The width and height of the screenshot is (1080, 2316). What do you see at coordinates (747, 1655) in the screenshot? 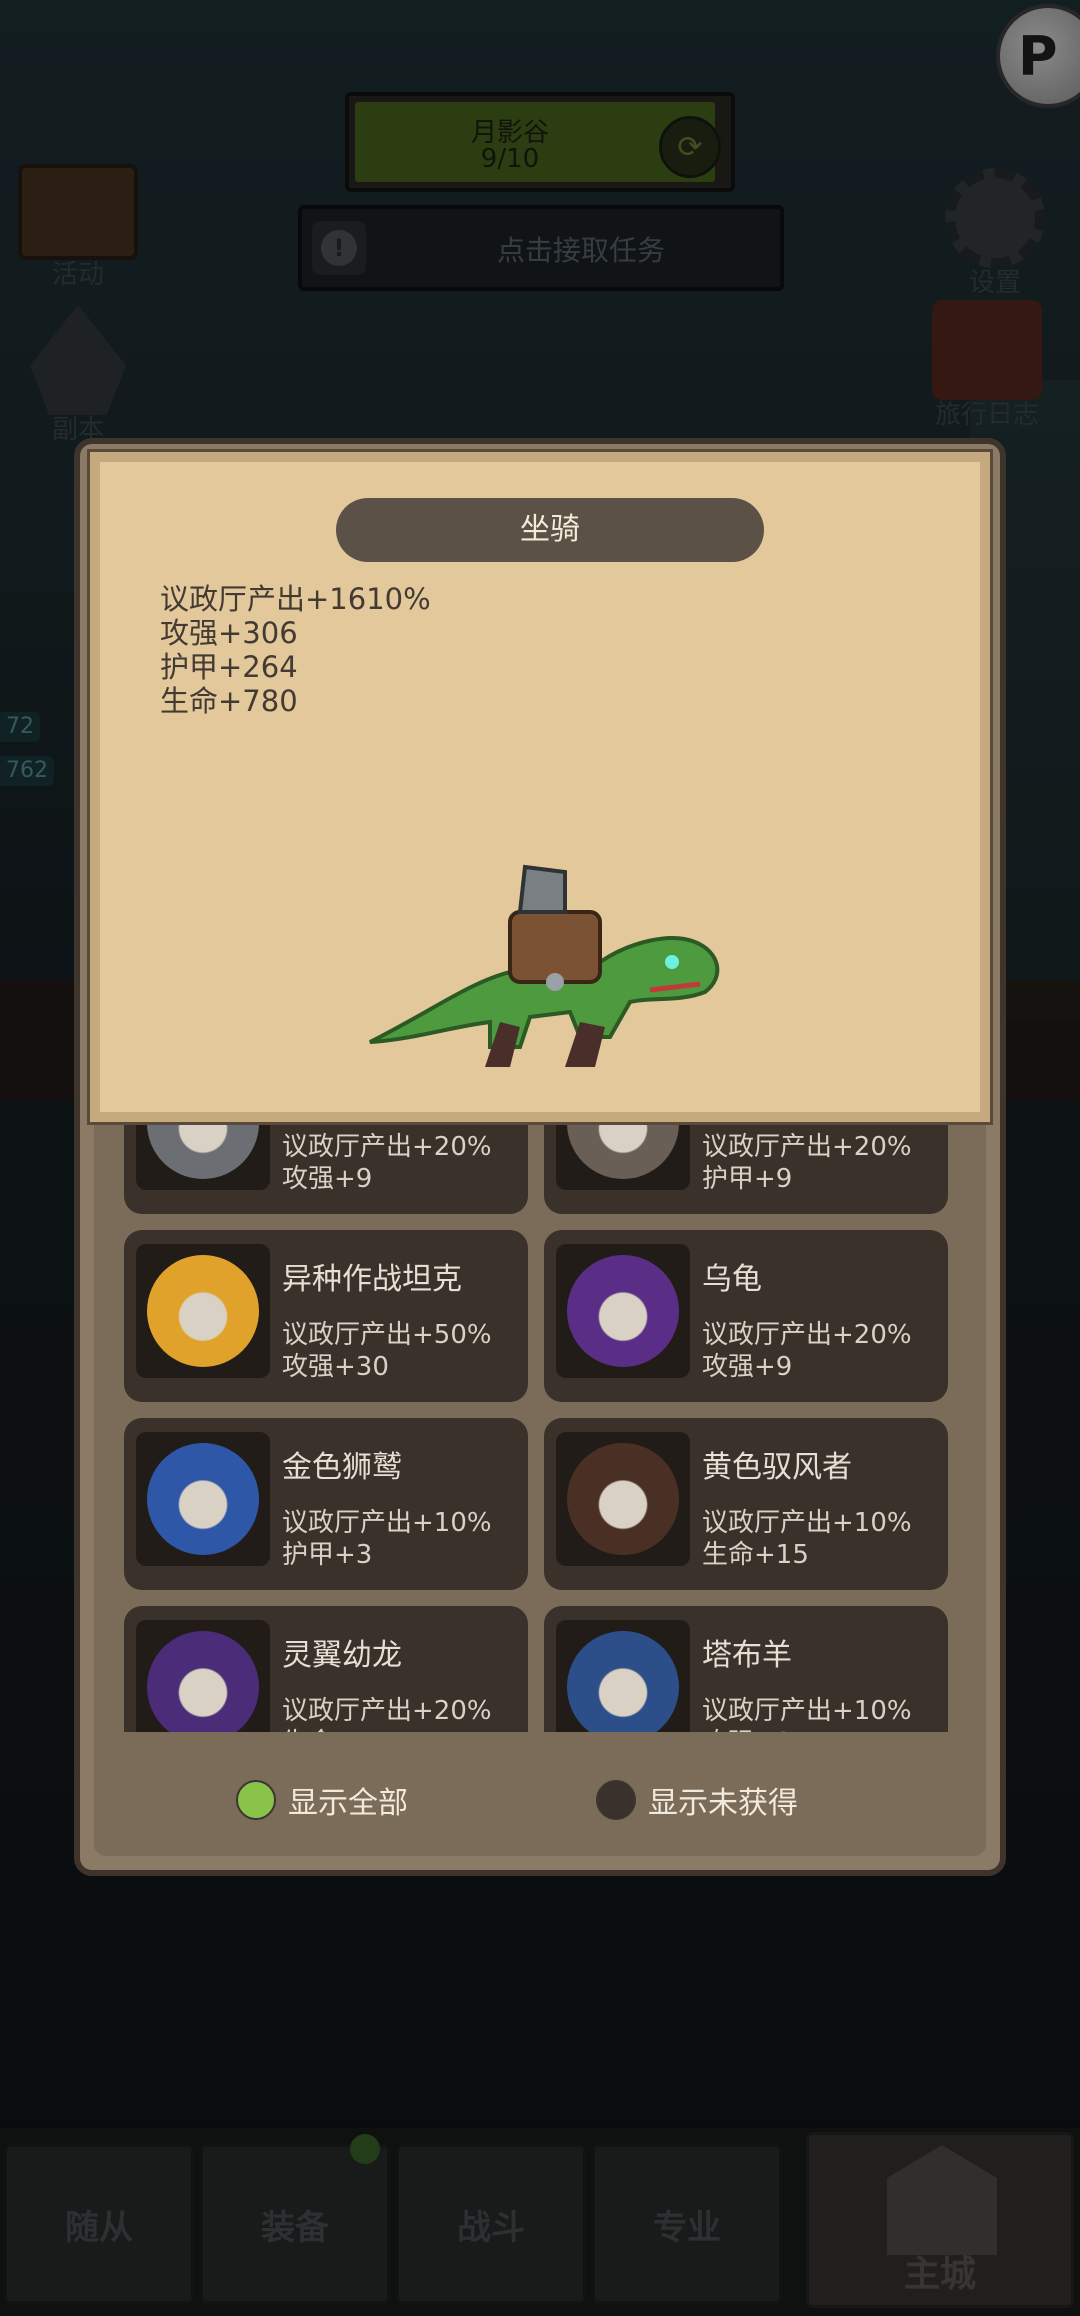
I see `mount-name: 塔布羊` at bounding box center [747, 1655].